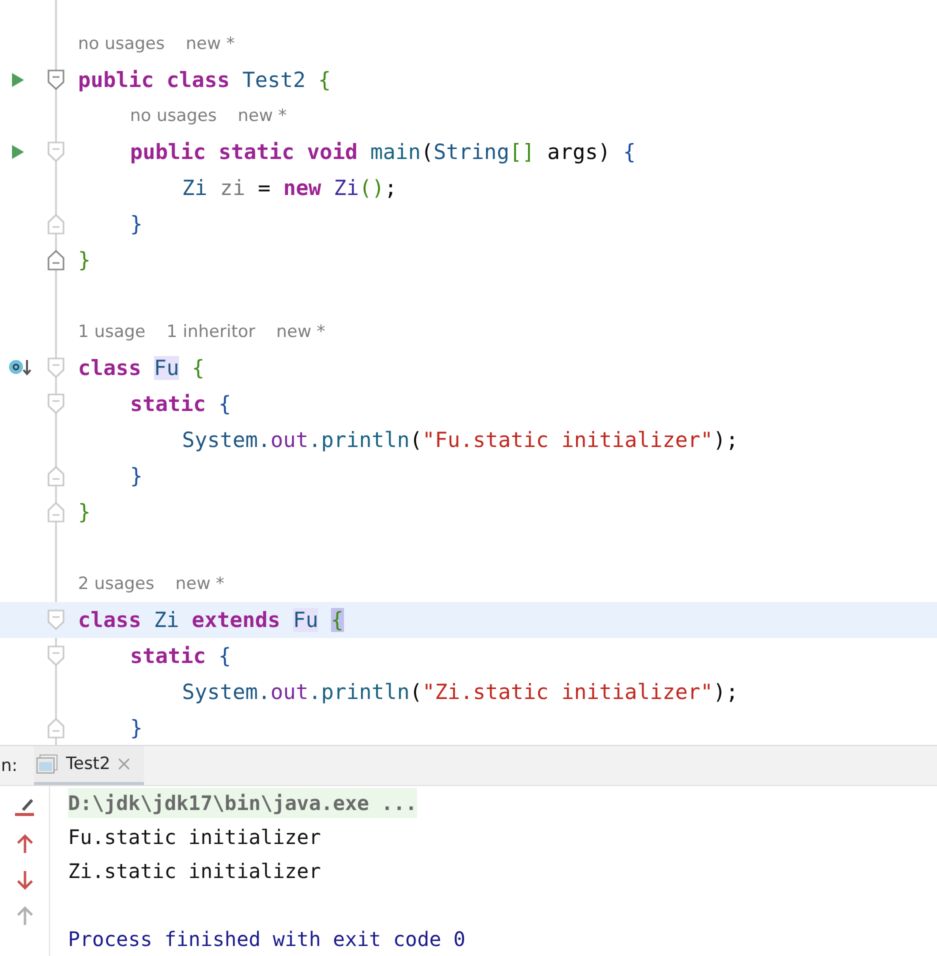 This screenshot has height=956, width=937. Describe the element at coordinates (141, 368) in the screenshot. I see `code-line: class Fu {` at that location.